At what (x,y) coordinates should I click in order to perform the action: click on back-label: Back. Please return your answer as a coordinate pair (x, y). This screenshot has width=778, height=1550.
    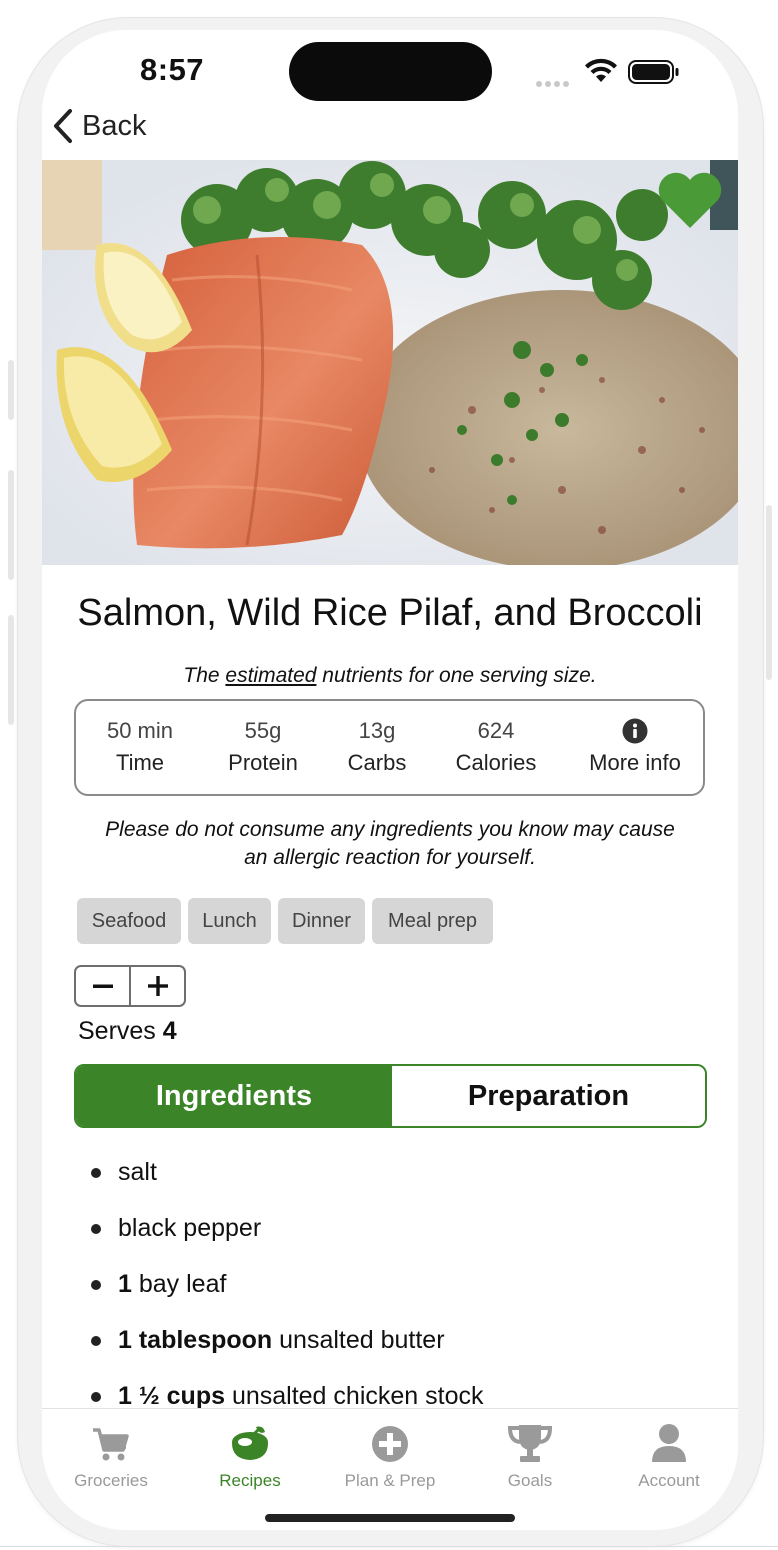
    Looking at the image, I should click on (114, 125).